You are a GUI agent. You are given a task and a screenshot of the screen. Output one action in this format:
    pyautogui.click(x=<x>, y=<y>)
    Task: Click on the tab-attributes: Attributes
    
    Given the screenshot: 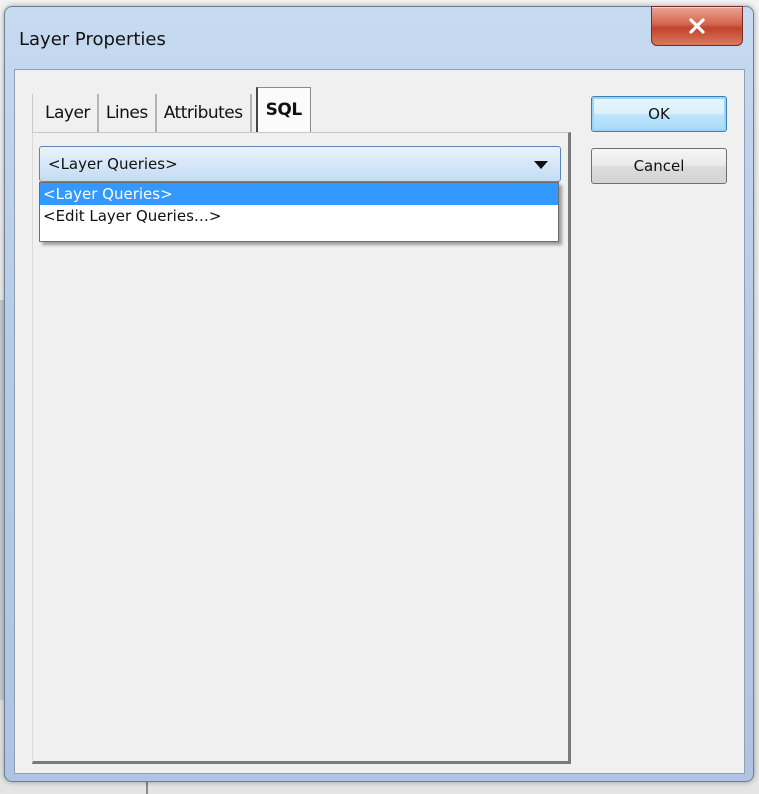 What is the action you would take?
    pyautogui.click(x=204, y=113)
    